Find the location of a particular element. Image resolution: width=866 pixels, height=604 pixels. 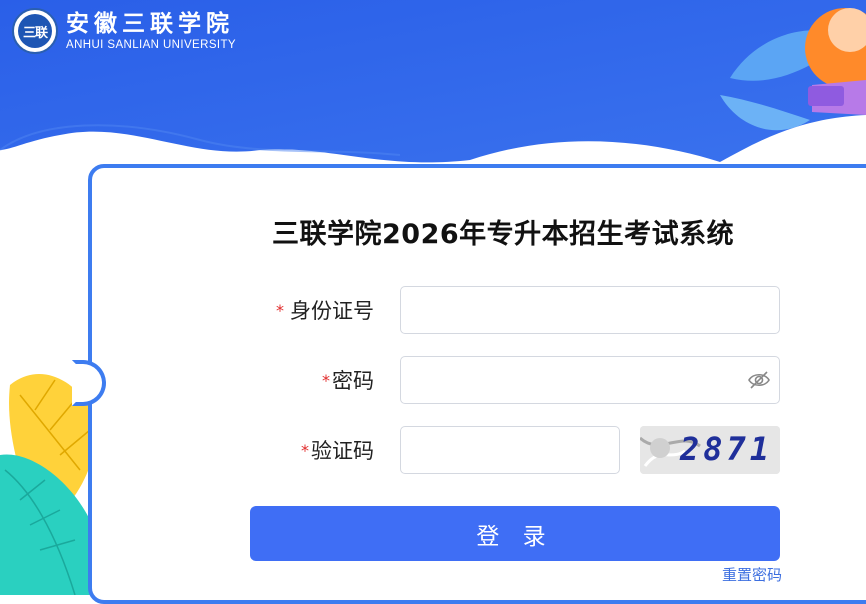

school-logo: 三联 安徽三联学院 ANHUI SANLIAN UNIVERSITY is located at coordinates (124, 31).